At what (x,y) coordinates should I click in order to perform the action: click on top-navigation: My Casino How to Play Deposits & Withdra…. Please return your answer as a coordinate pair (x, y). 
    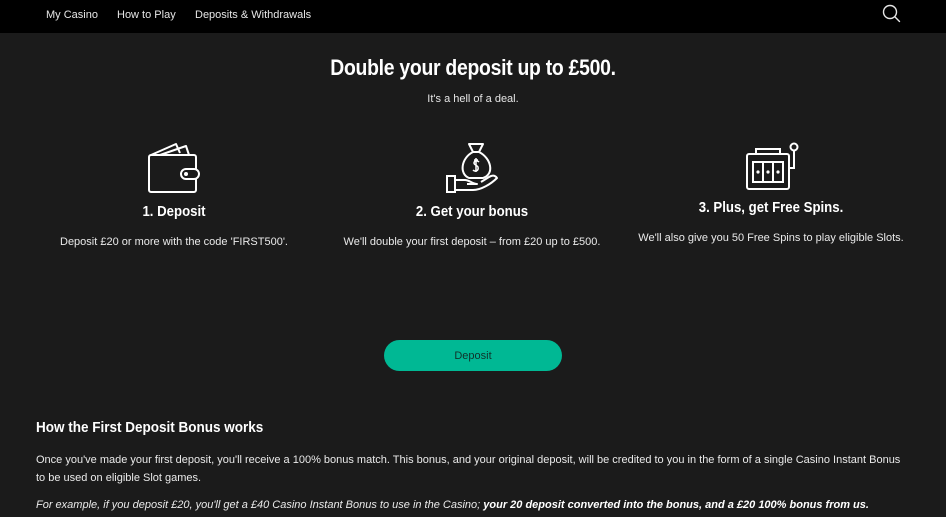
    Looking at the image, I should click on (473, 16).